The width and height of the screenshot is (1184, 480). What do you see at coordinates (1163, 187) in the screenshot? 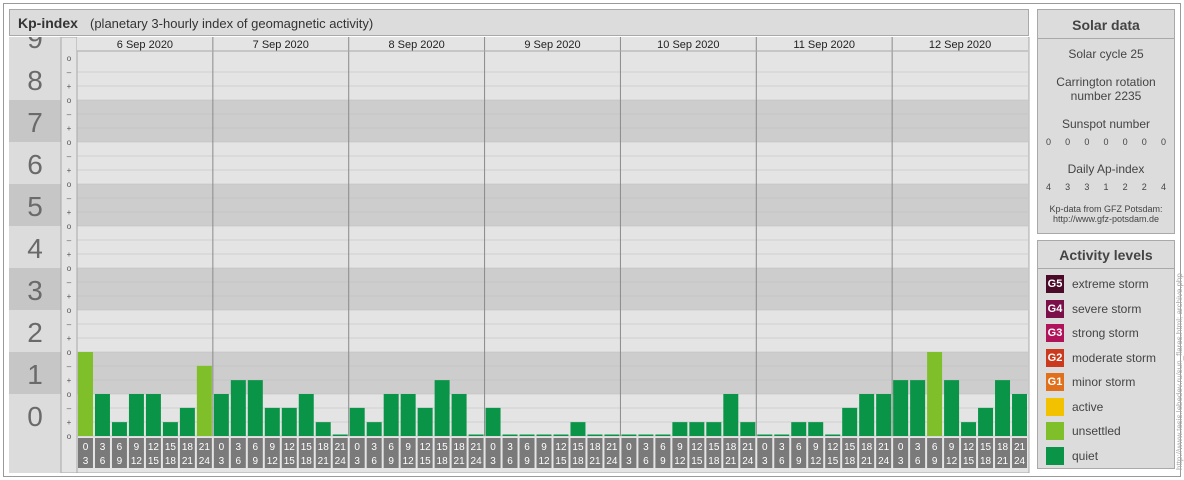
I see `ap-value: 4` at bounding box center [1163, 187].